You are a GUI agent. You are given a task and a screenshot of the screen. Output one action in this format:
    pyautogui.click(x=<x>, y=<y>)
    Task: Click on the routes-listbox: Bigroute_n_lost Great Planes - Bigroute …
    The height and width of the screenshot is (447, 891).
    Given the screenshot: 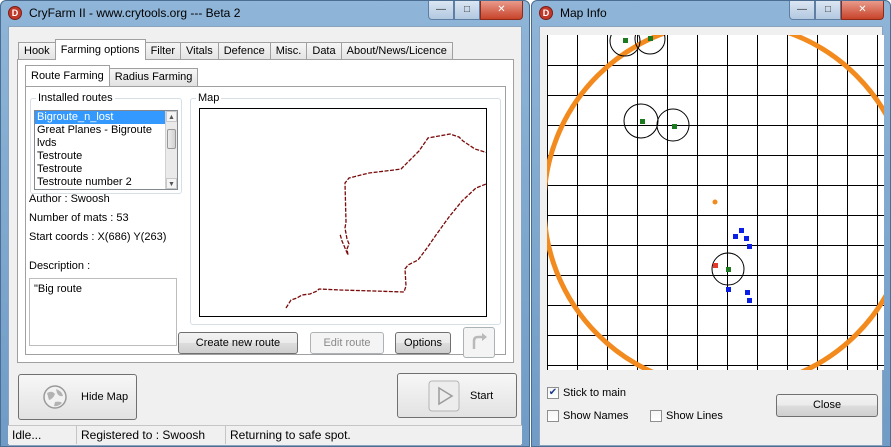 What is the action you would take?
    pyautogui.click(x=106, y=150)
    